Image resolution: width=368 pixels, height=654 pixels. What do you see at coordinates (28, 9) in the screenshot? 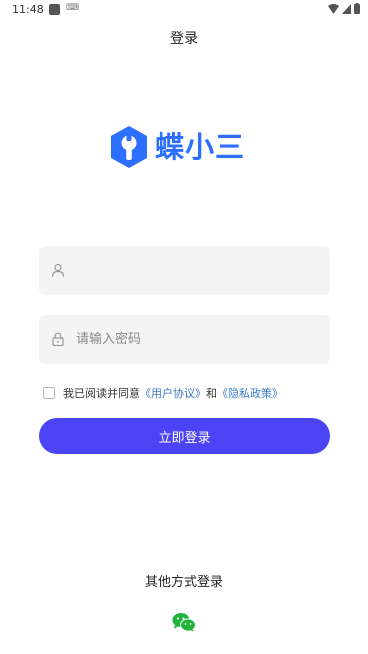
I see `status-time: 11:48` at bounding box center [28, 9].